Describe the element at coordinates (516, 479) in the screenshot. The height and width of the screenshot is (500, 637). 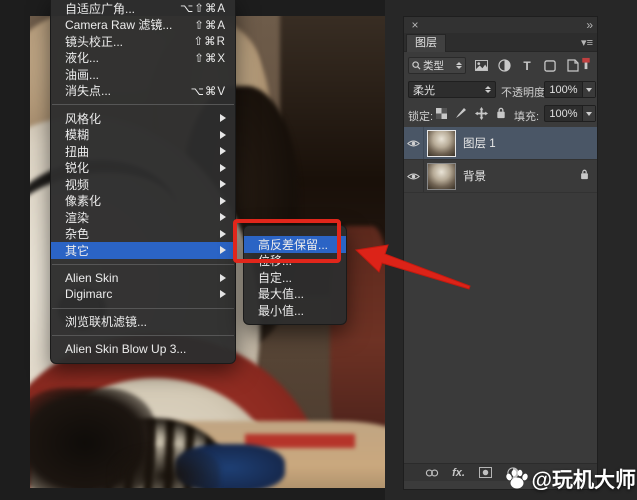
I see `paw-logo-icon` at that location.